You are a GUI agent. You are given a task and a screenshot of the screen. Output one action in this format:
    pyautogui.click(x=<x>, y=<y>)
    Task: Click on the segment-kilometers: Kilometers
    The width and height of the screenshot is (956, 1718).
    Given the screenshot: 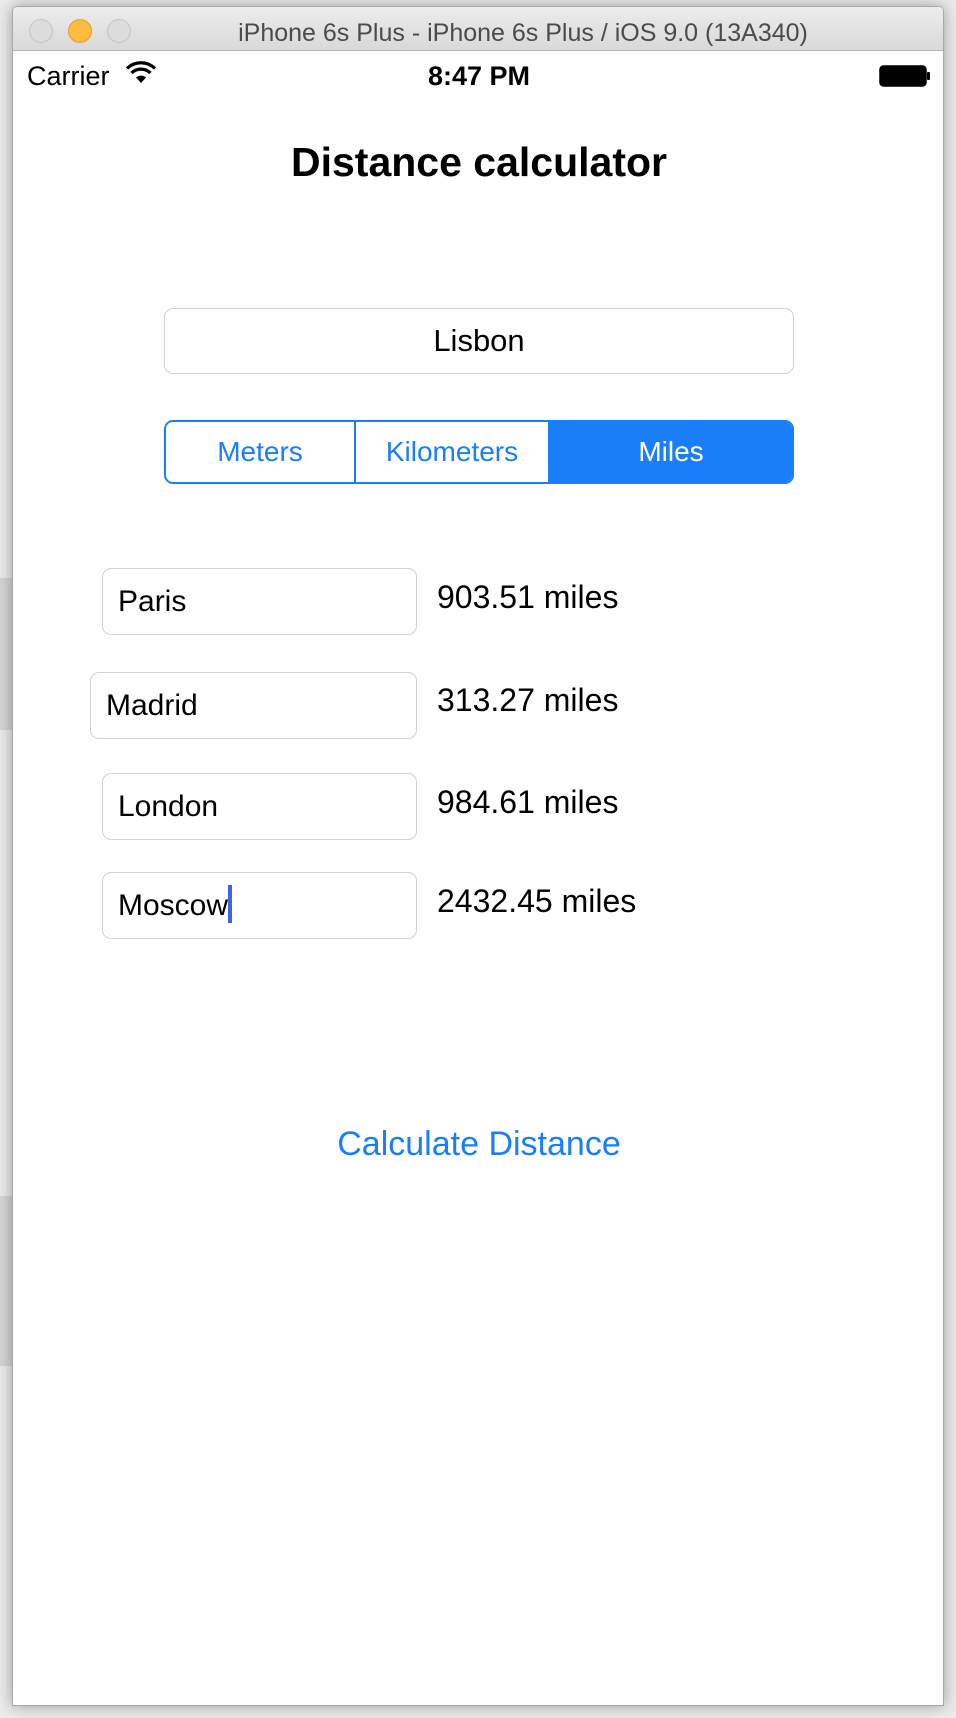 What is the action you would take?
    pyautogui.click(x=451, y=452)
    